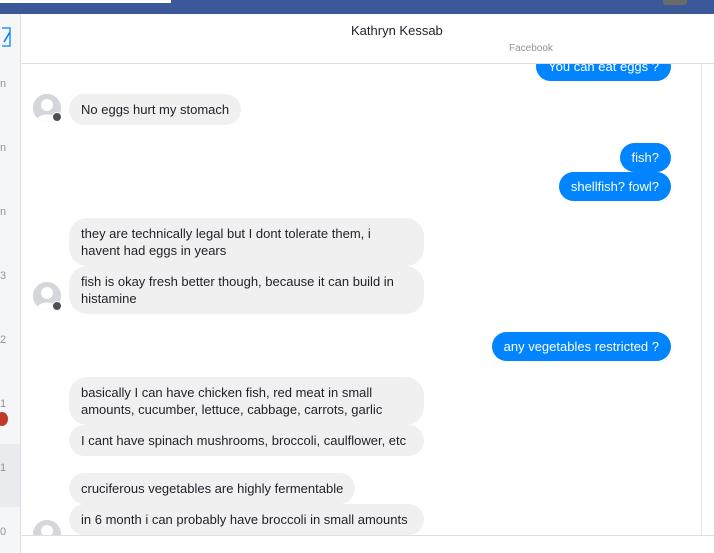 The image size is (714, 553). I want to click on default-avatar-icon, so click(47, 527).